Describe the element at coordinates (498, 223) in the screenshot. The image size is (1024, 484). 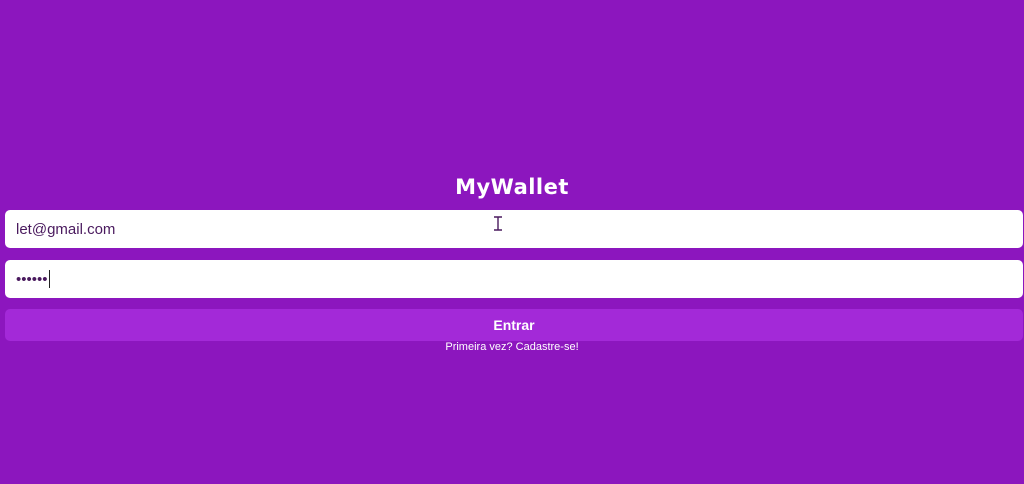
I see `text-cursor-icon` at that location.